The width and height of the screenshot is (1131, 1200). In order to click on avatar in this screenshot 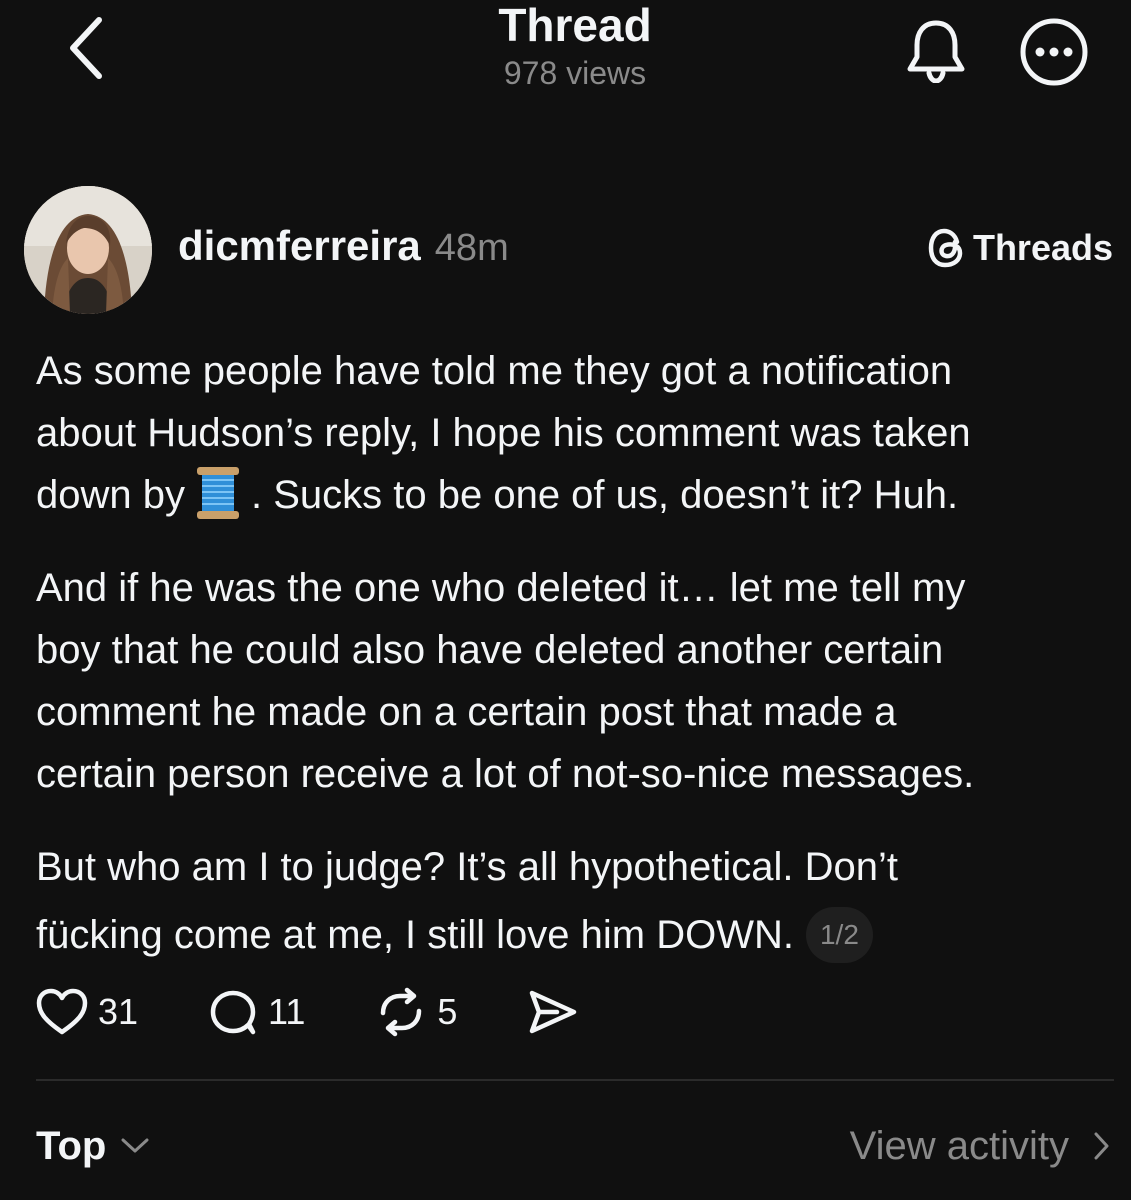, I will do `click(88, 250)`.